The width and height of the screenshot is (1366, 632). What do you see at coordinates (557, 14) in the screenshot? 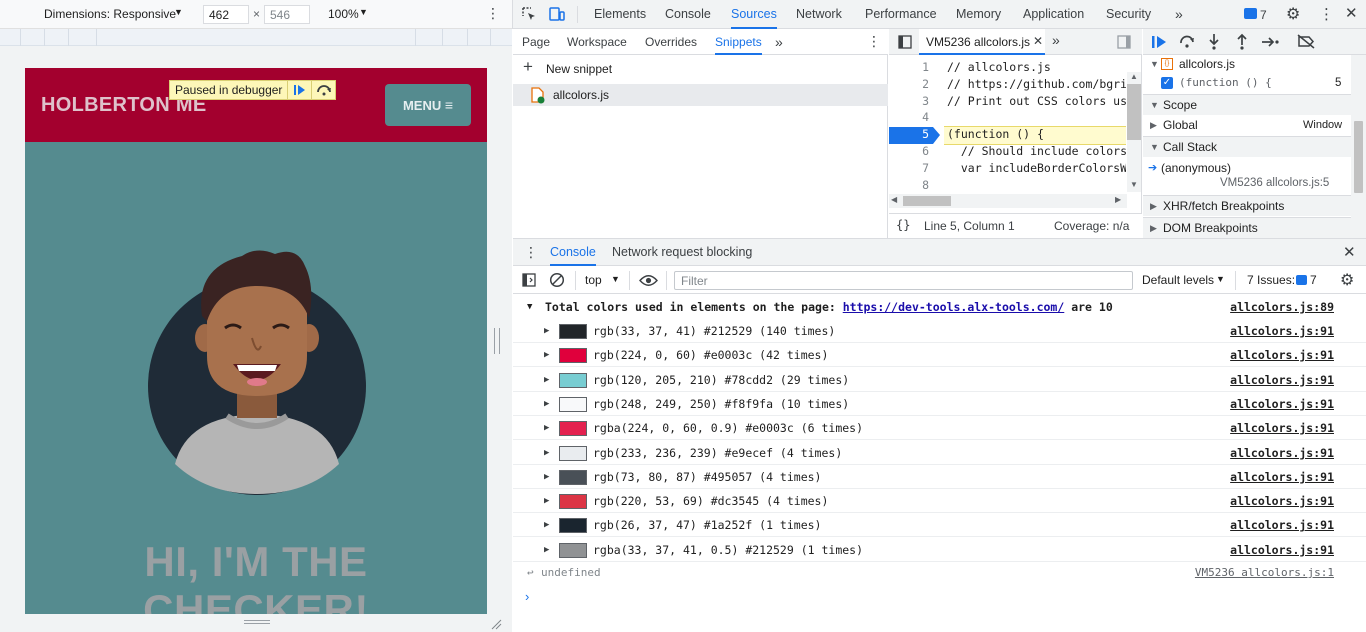
I see `device-toolbar-icon` at bounding box center [557, 14].